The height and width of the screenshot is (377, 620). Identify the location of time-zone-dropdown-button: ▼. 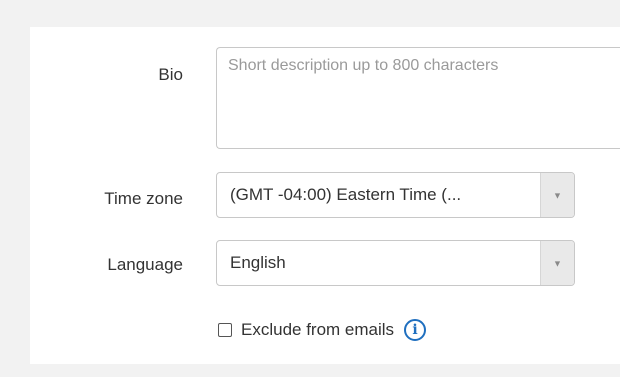
(557, 195).